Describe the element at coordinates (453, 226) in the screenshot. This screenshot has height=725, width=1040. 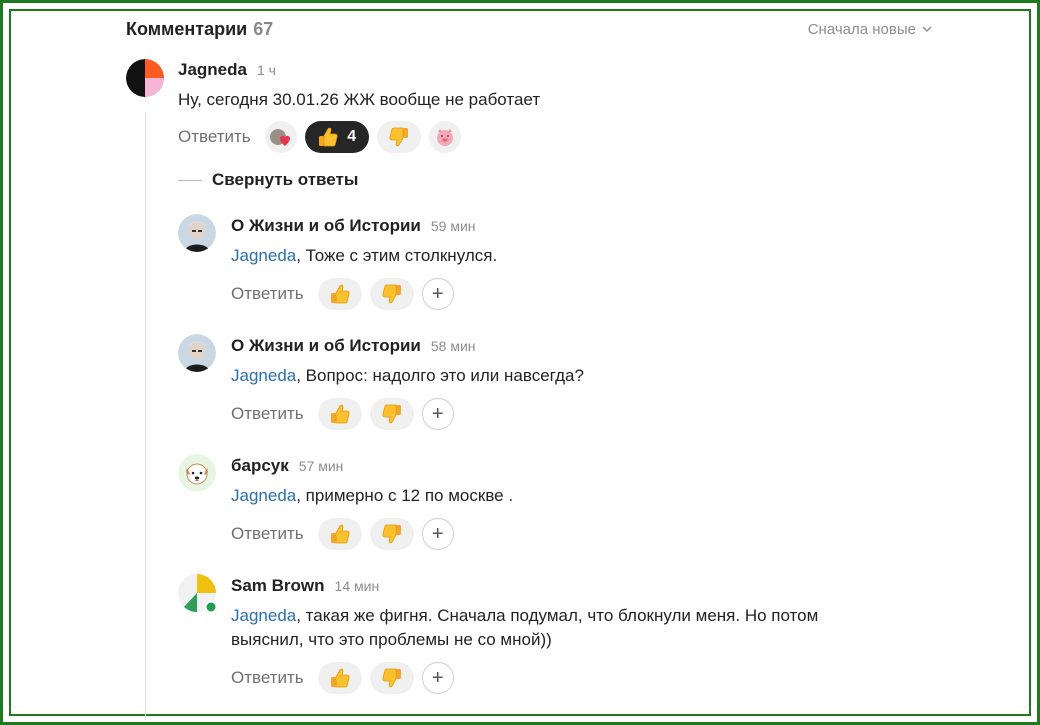
I see `comment-time: 59 мин` at that location.